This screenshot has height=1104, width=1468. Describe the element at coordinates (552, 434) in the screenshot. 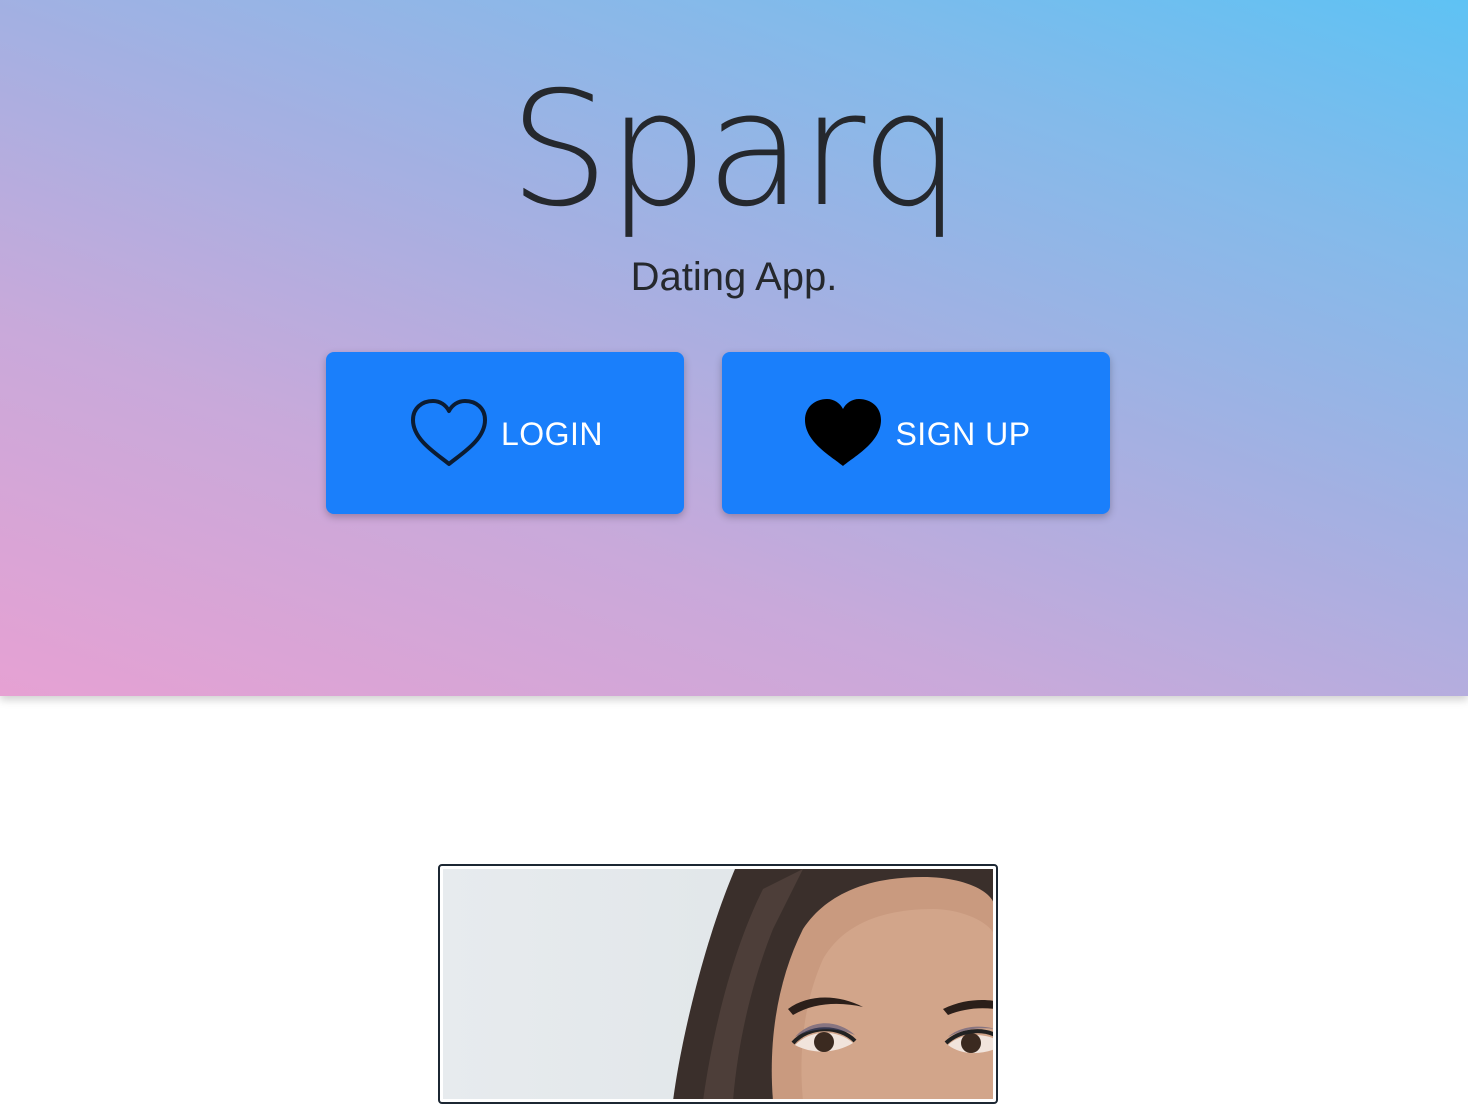

I see `login-label: LOGIN` at that location.